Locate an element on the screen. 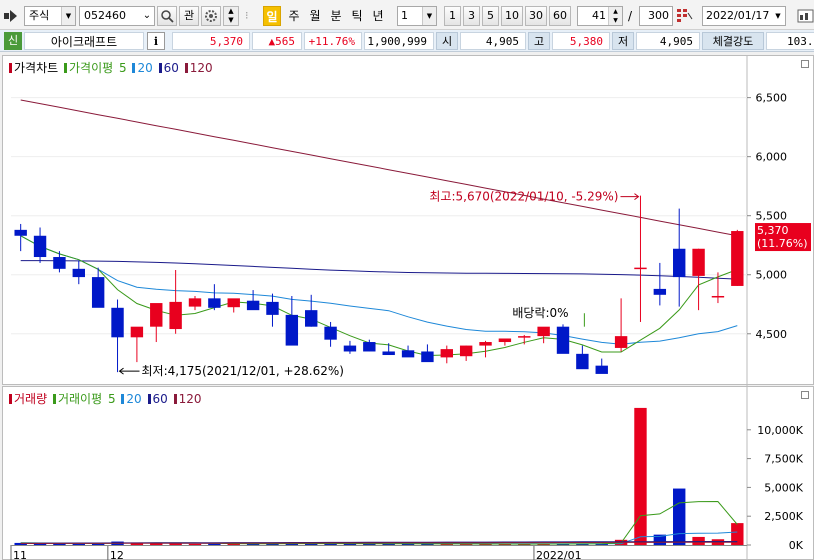 This screenshot has width=814, height=560. period-day: 일 is located at coordinates (272, 16).